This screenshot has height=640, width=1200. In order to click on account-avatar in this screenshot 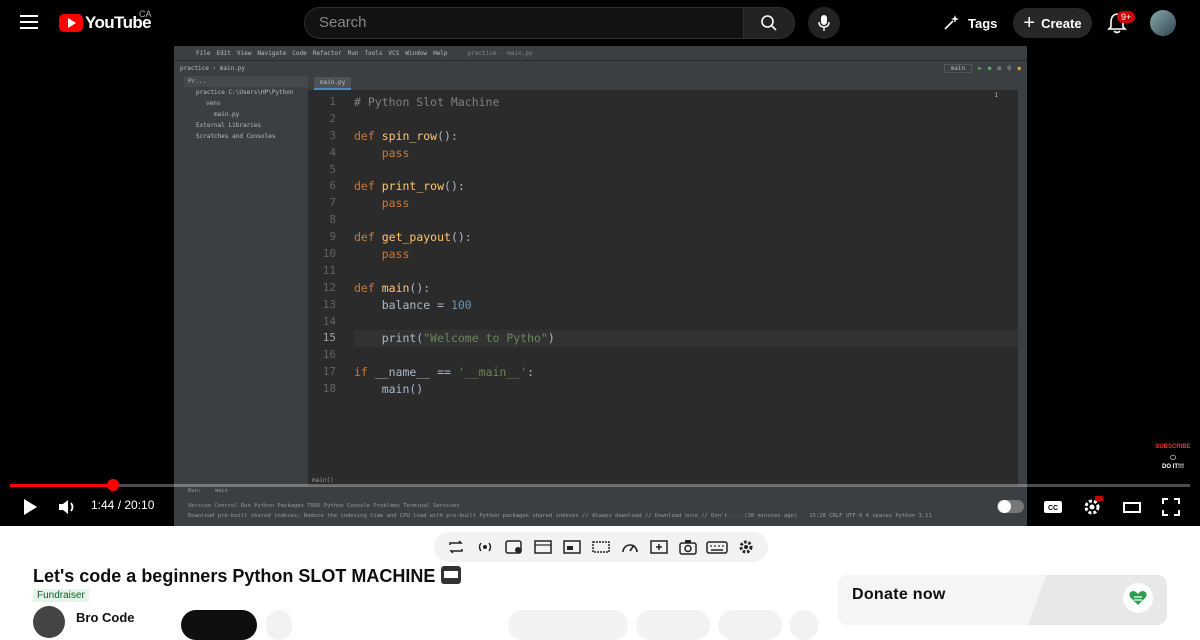, I will do `click(1163, 23)`.